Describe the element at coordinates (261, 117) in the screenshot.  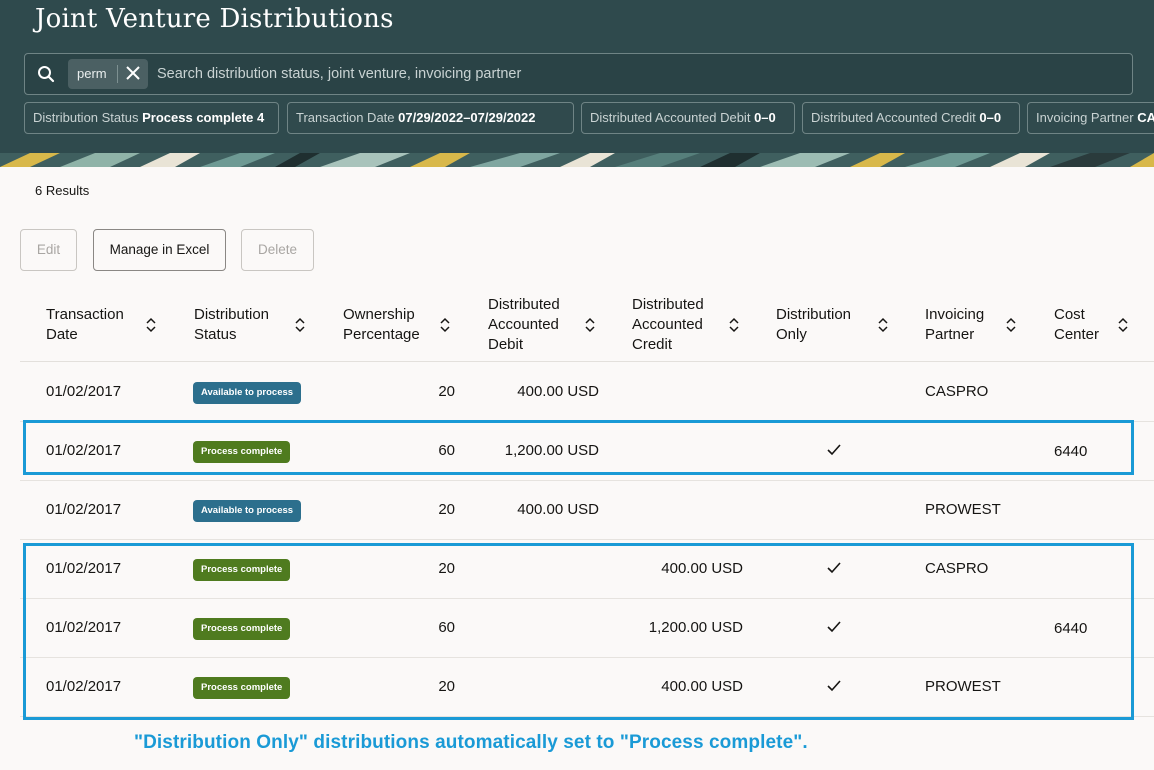
I see `filter-count: 4` at that location.